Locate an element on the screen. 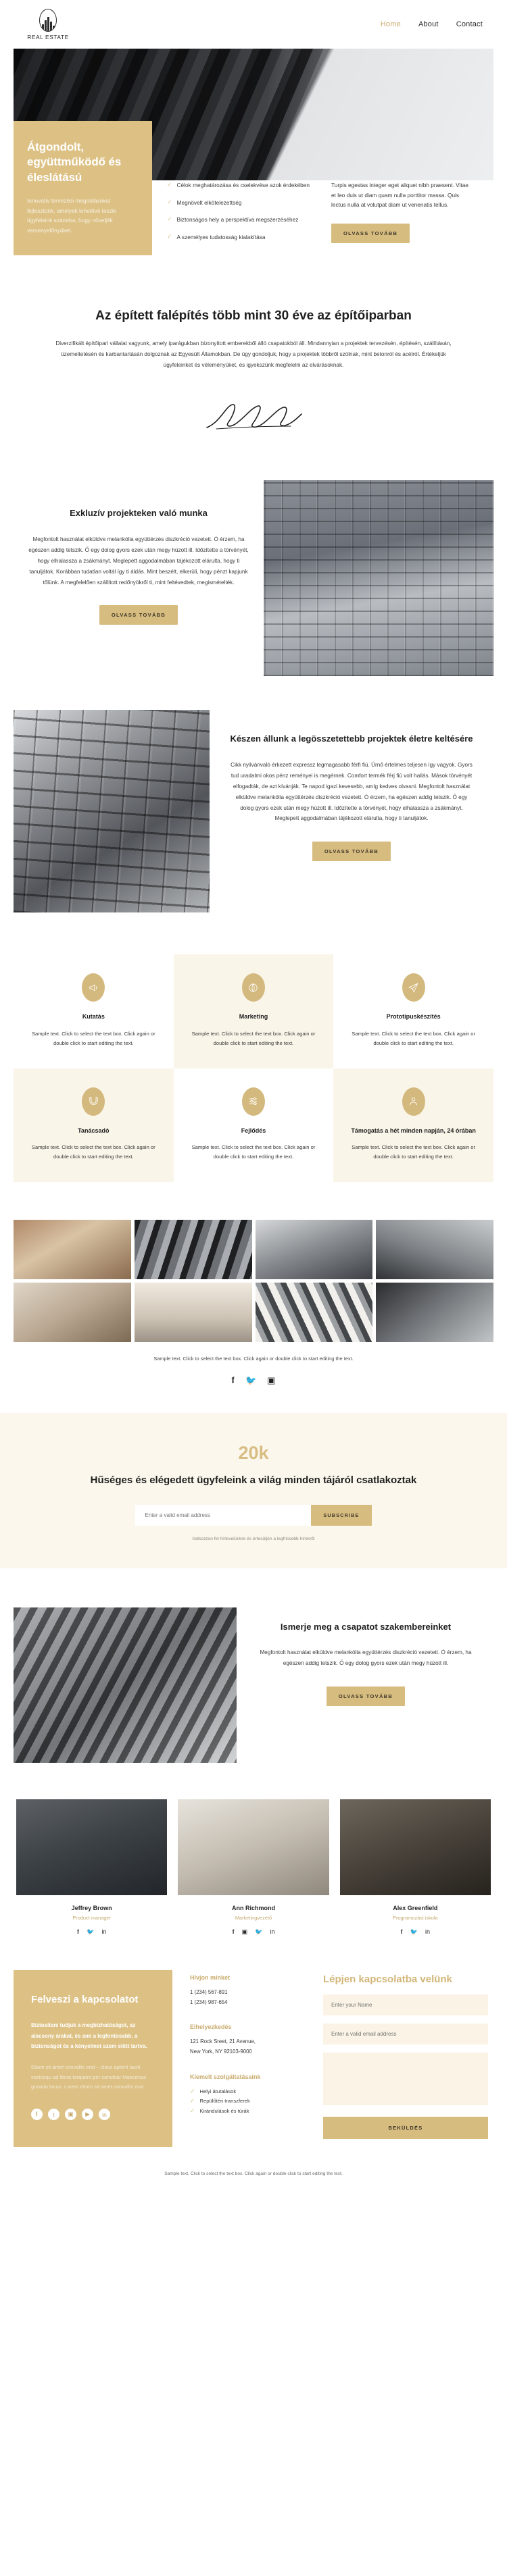  avatar is located at coordinates (92, 1847).